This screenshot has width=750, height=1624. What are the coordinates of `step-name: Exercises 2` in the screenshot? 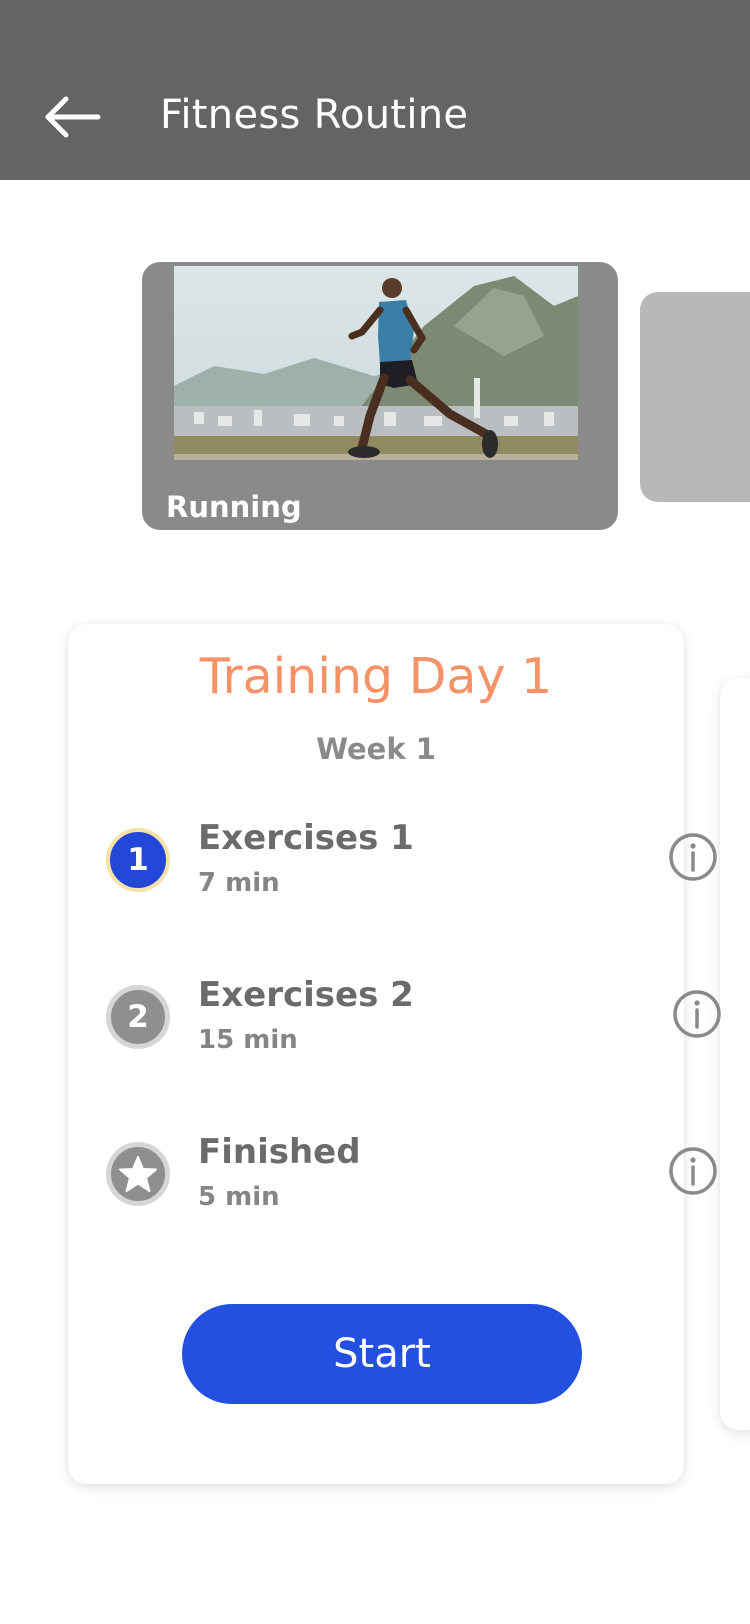 It's located at (306, 995).